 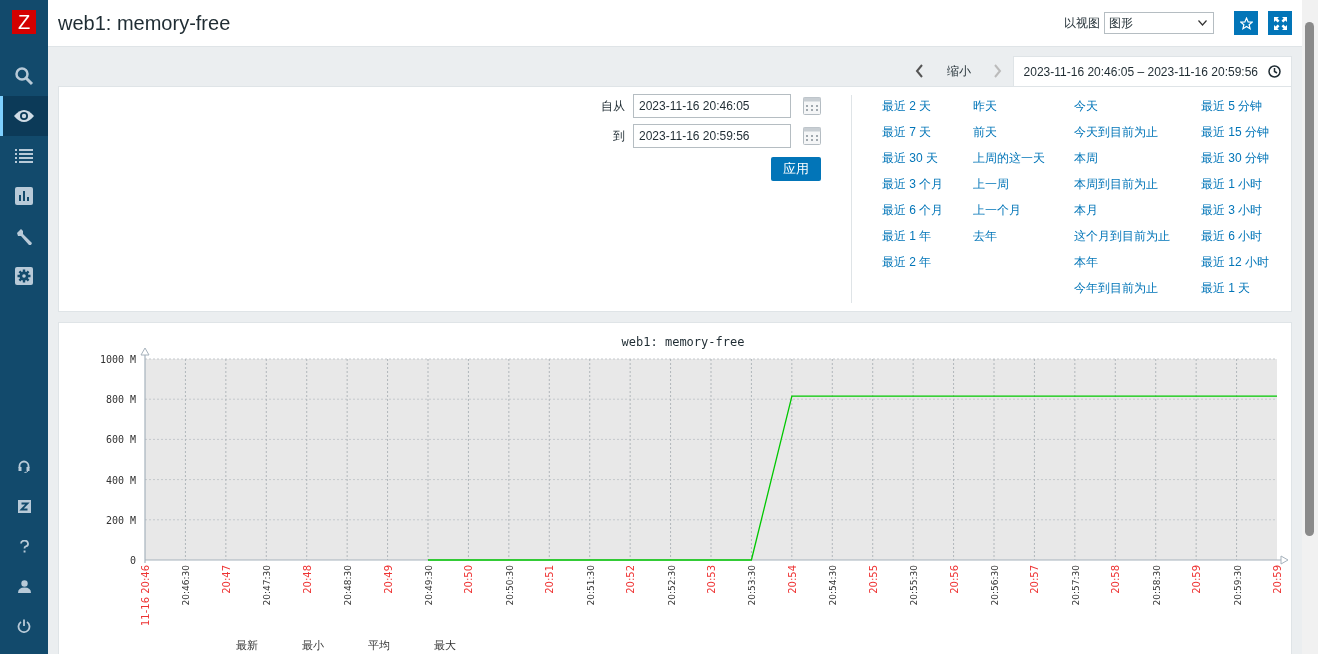 What do you see at coordinates (1137, 293) in the screenshot?
I see `quick-range-link: 今年到目前为止` at bounding box center [1137, 293].